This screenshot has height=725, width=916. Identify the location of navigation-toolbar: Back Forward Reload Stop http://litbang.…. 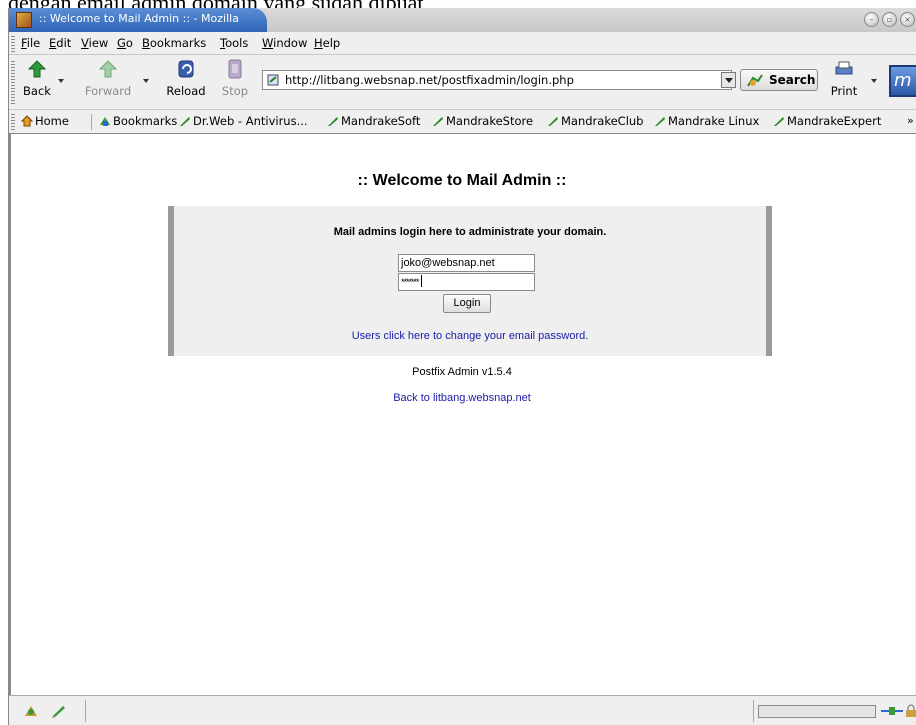
(462, 82).